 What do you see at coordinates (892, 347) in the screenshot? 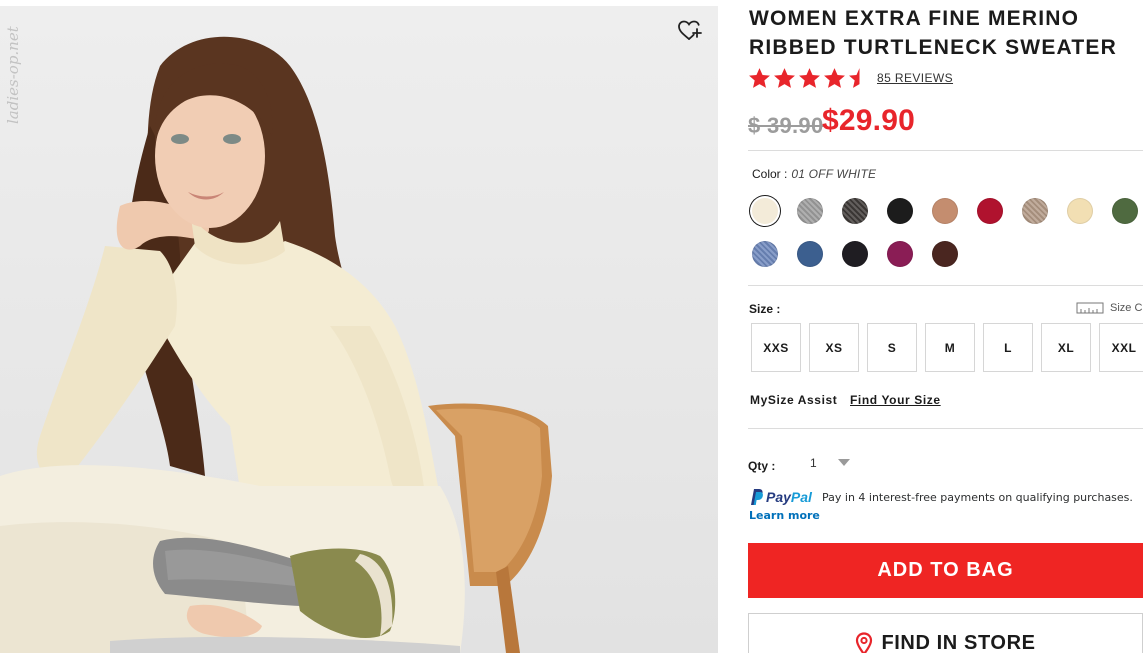
I see `size-option-s: S` at bounding box center [892, 347].